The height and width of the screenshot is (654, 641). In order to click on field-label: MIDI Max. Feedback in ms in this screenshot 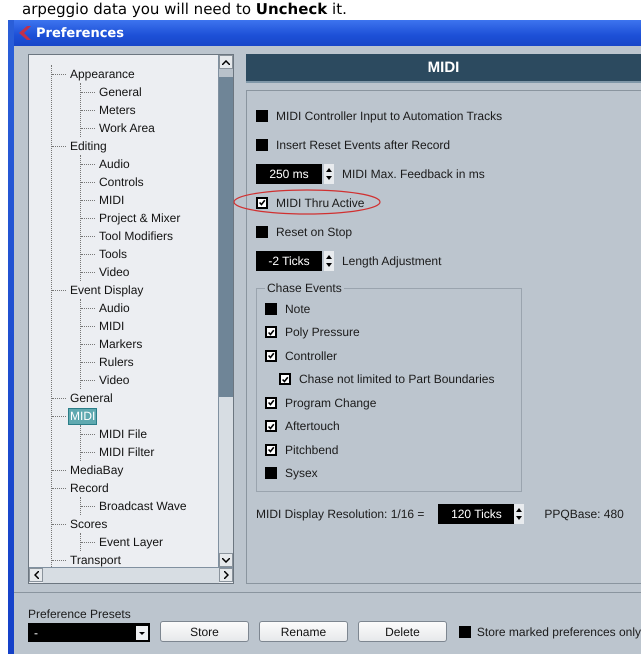, I will do `click(413, 173)`.